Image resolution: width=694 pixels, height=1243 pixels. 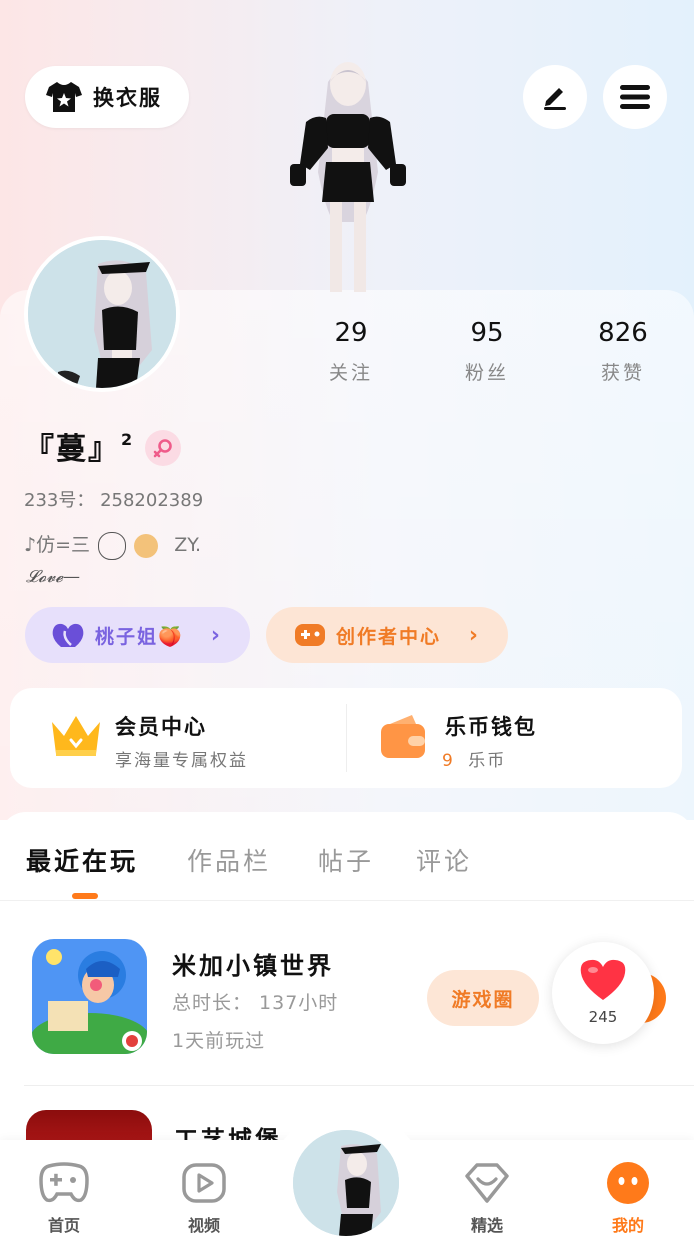 What do you see at coordinates (219, 1041) in the screenshot?
I see `game-last-played: 1天前玩过` at bounding box center [219, 1041].